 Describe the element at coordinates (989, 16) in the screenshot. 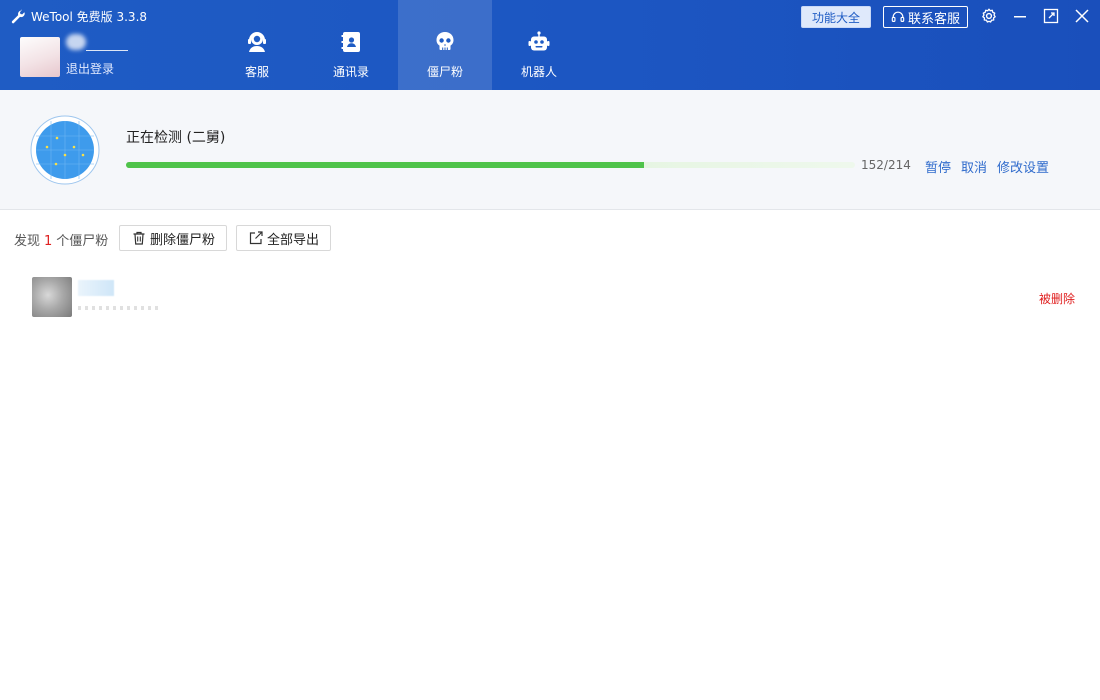

I see `settings-gear-icon` at that location.